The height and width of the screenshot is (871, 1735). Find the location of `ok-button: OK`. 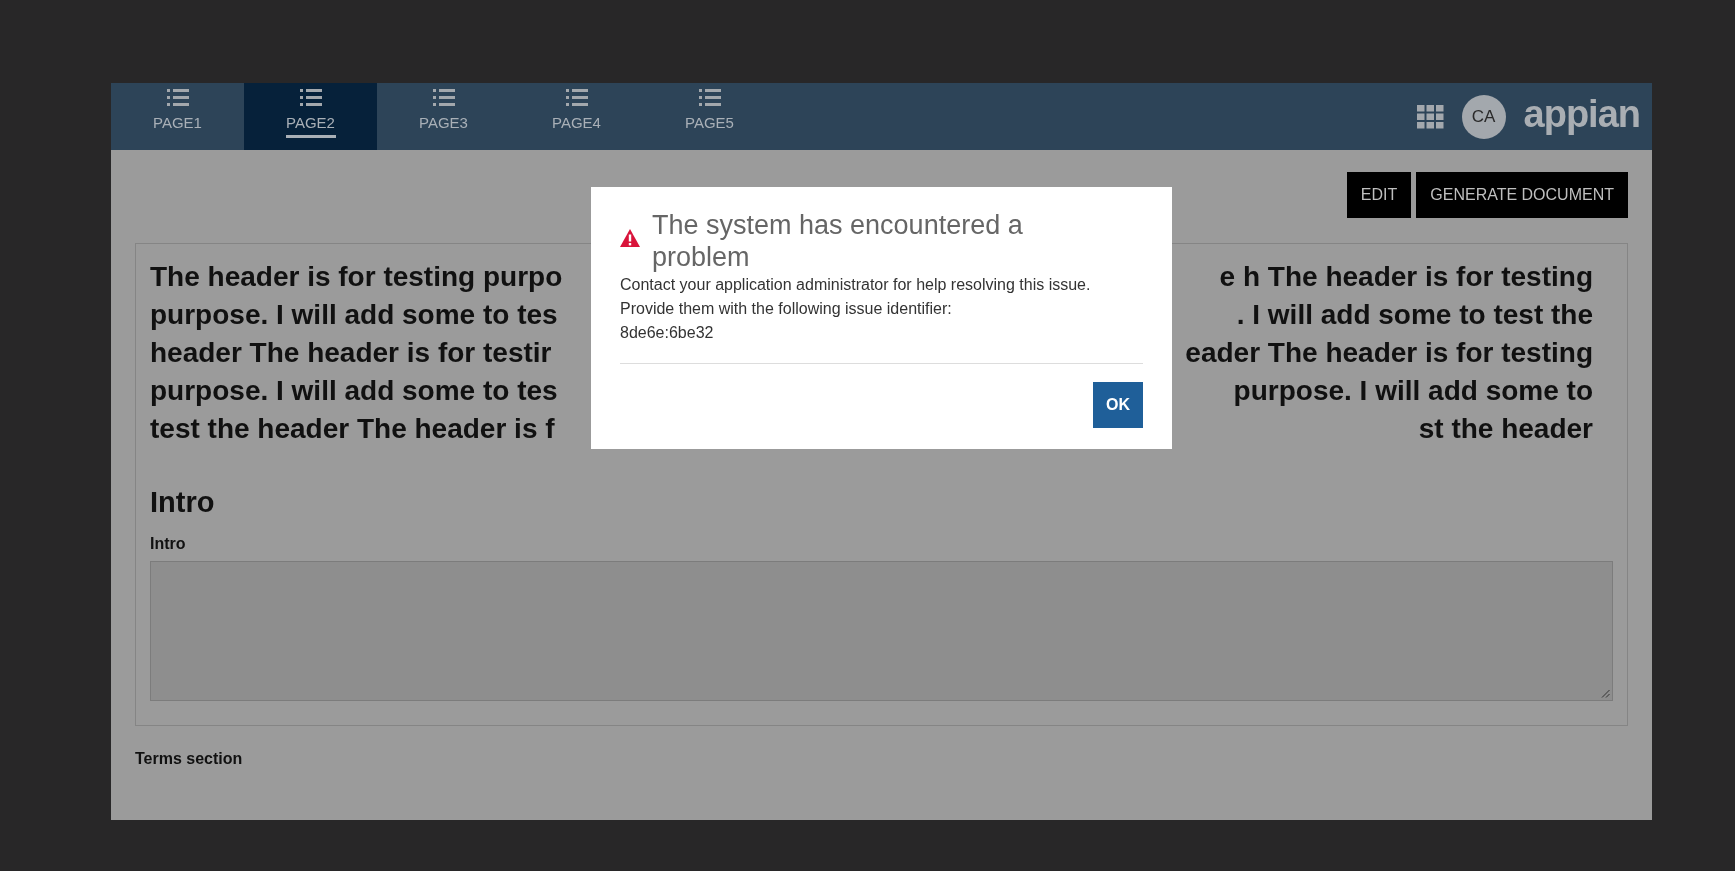

ok-button: OK is located at coordinates (1118, 405).